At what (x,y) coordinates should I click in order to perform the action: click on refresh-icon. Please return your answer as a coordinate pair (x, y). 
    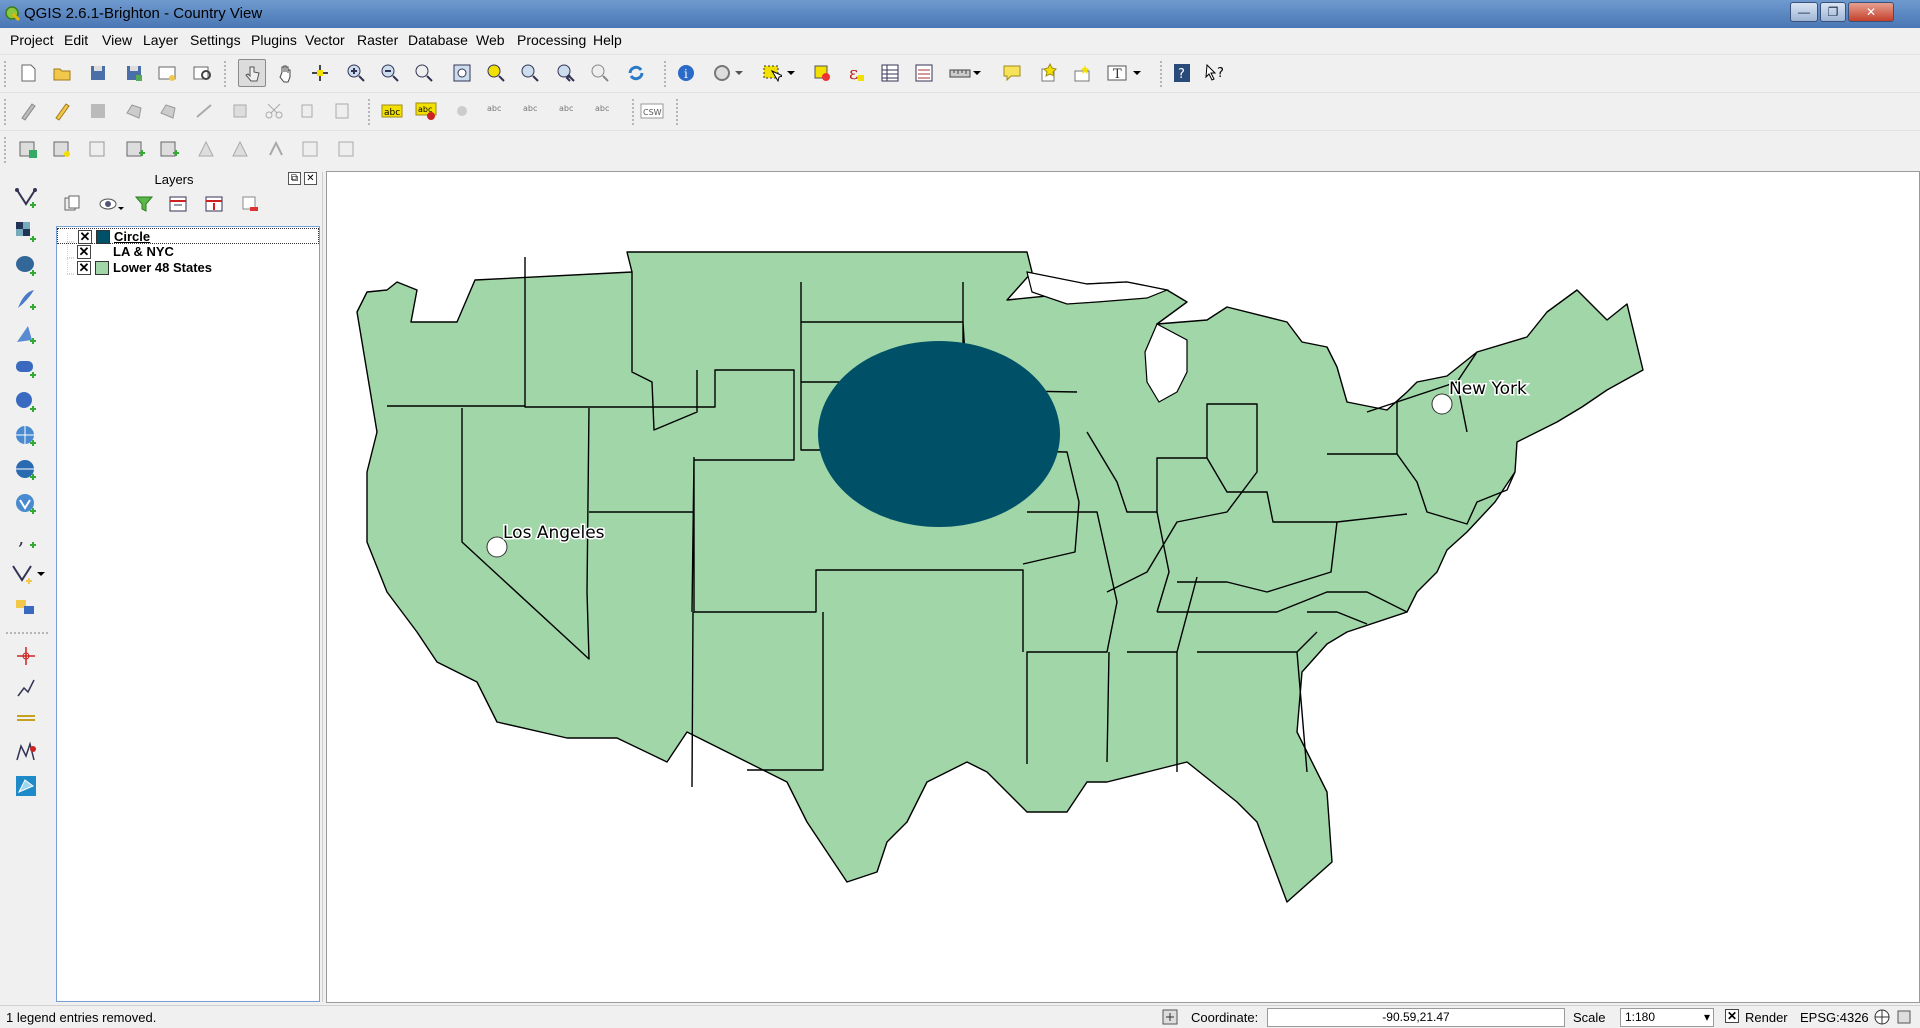
    Looking at the image, I should click on (636, 73).